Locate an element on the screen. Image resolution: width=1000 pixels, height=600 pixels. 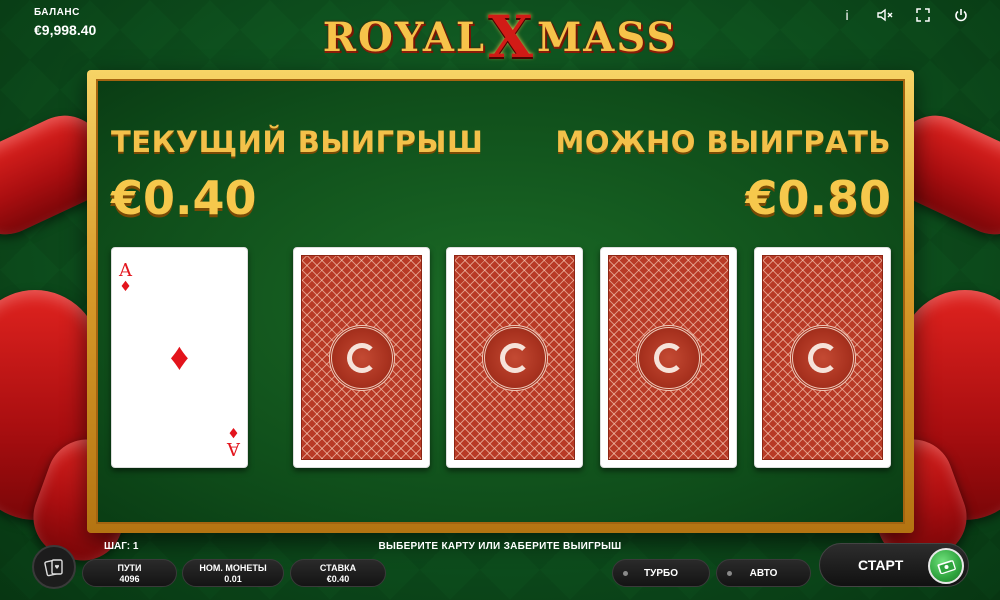
current-win-label: ТЕКУЩИЙ ВЫИГРЫШ is located at coordinates (297, 142).